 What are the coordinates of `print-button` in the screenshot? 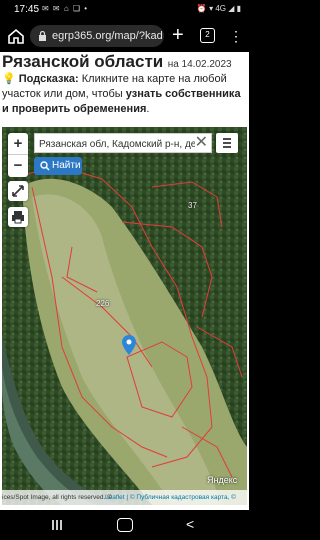 It's located at (18, 217).